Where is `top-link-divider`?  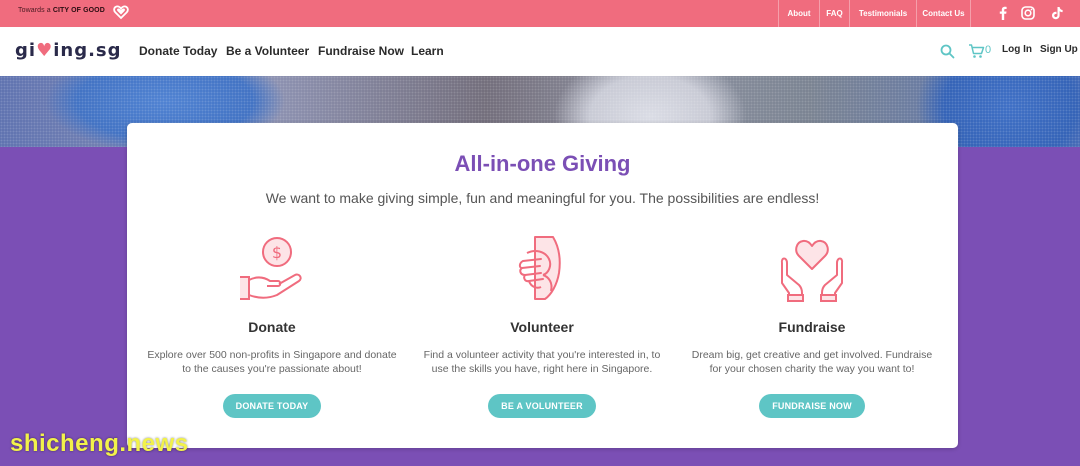 top-link-divider is located at coordinates (976, 13).